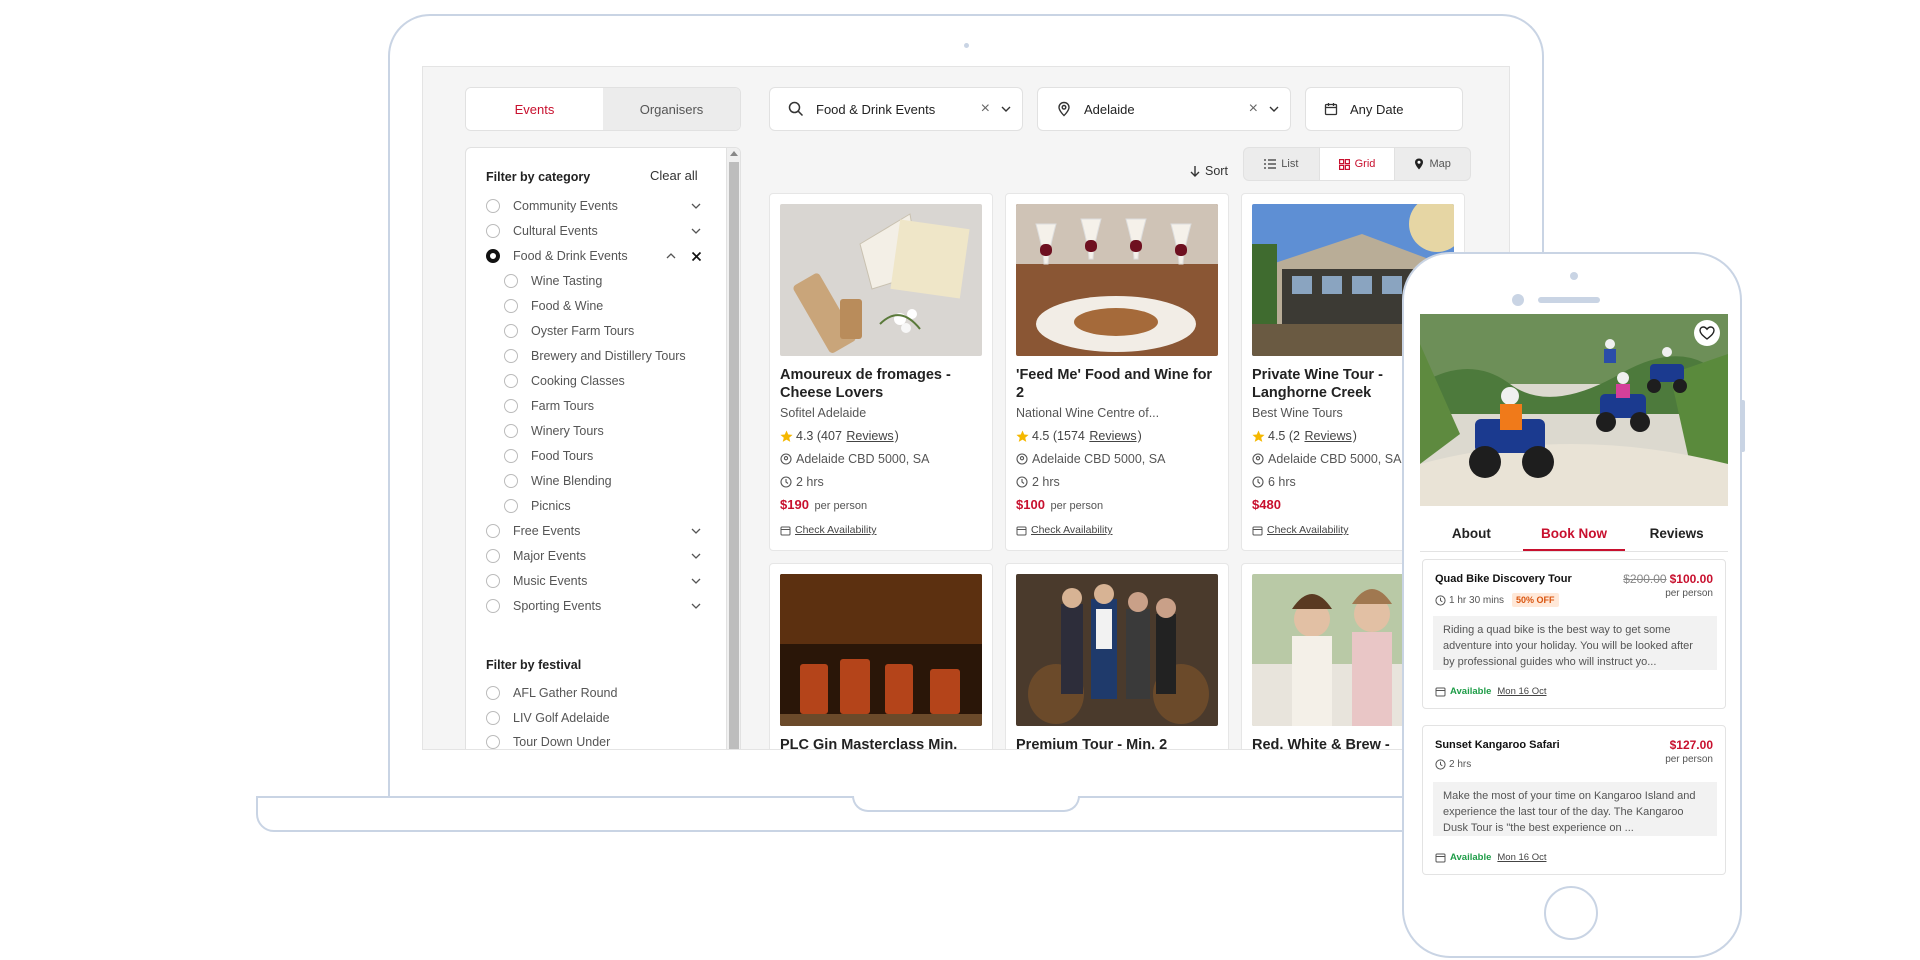  I want to click on event-title: 'Feed Me' Food and Wine for 2, so click(1118, 384).